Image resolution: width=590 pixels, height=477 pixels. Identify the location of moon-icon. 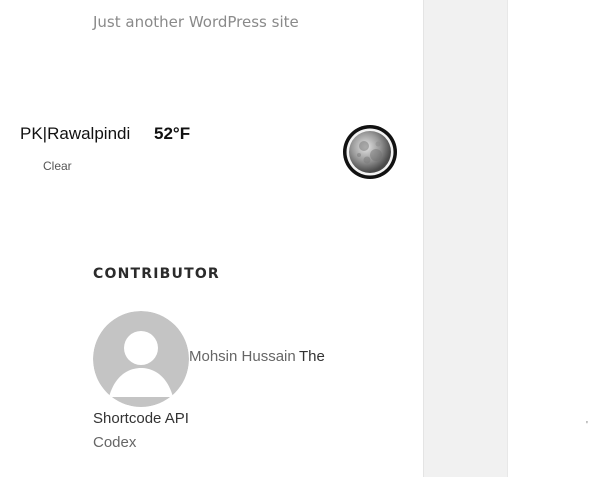
(370, 152).